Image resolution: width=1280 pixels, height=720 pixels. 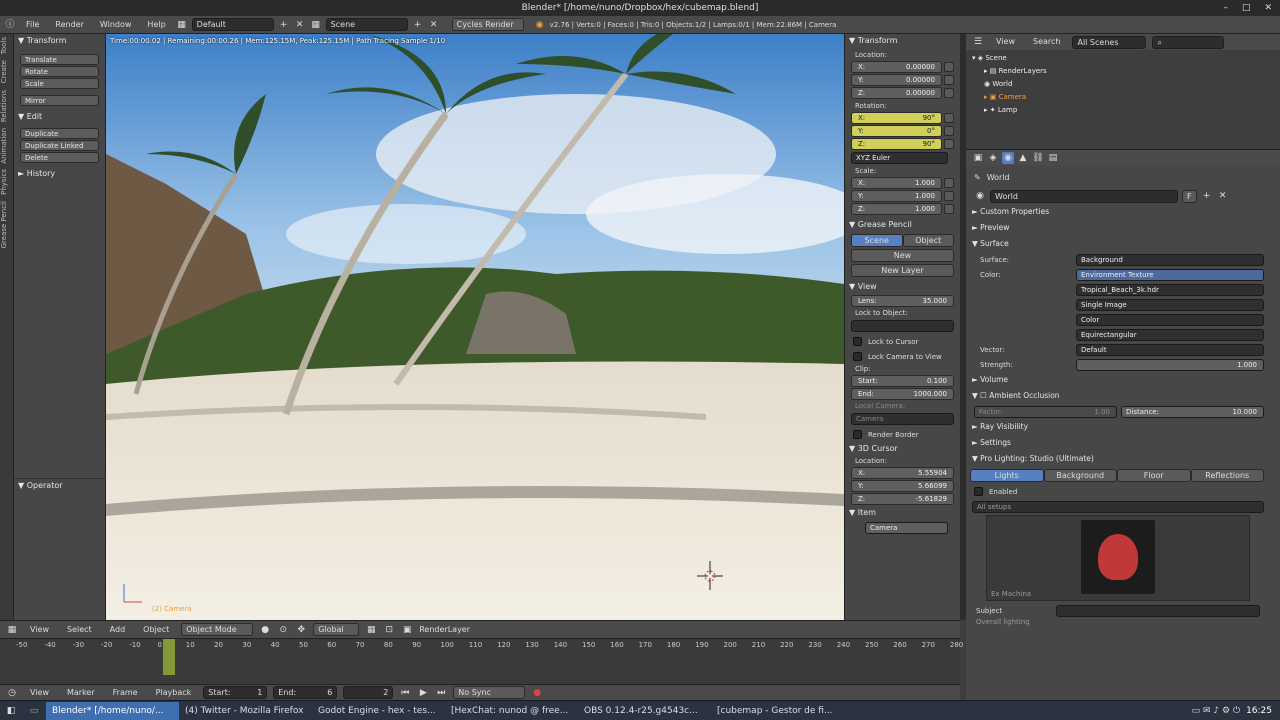 What do you see at coordinates (896, 209) in the screenshot?
I see `scale-z-field: Z: 1.000` at bounding box center [896, 209].